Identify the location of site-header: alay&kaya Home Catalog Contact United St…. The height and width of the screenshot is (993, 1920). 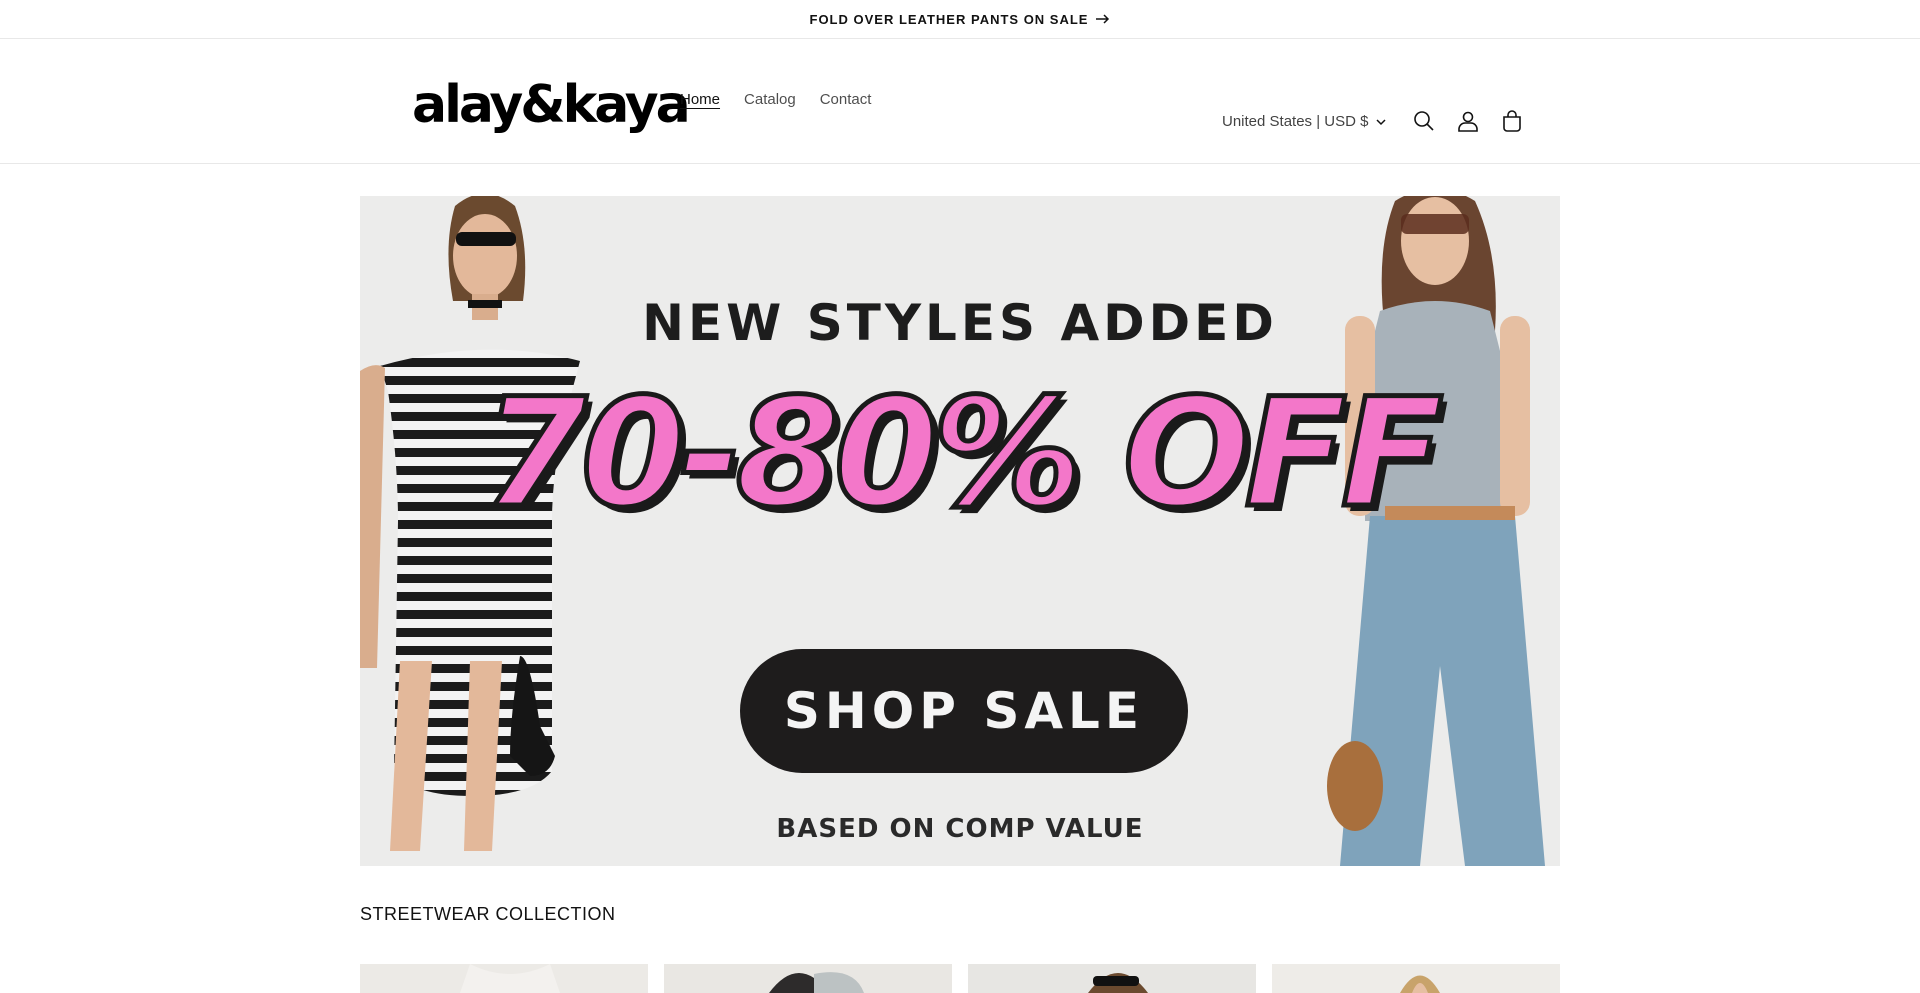
(960, 101).